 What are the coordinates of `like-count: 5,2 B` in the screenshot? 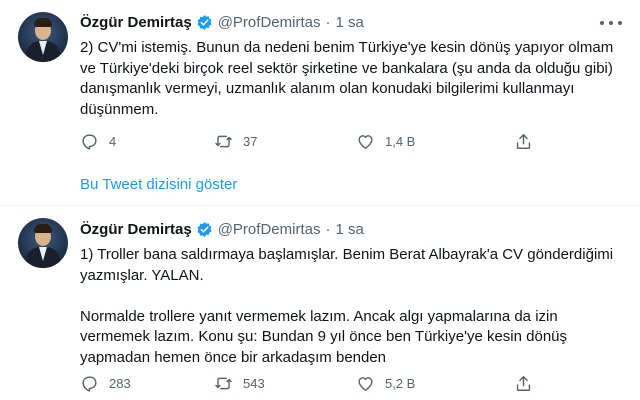 It's located at (400, 383).